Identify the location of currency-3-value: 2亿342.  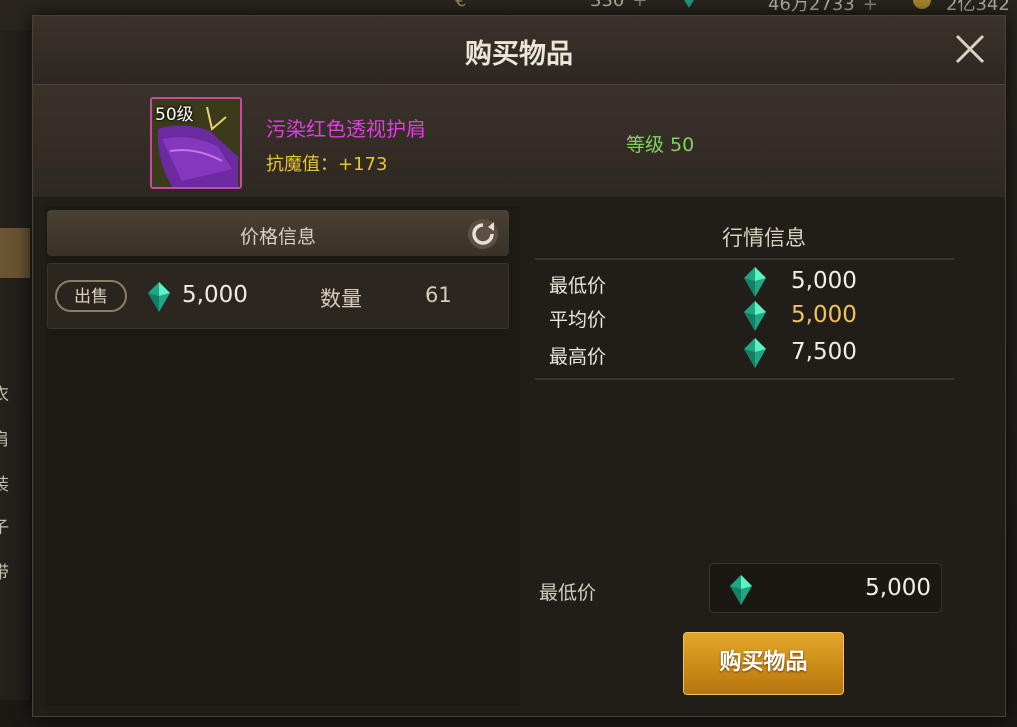
(978, 7).